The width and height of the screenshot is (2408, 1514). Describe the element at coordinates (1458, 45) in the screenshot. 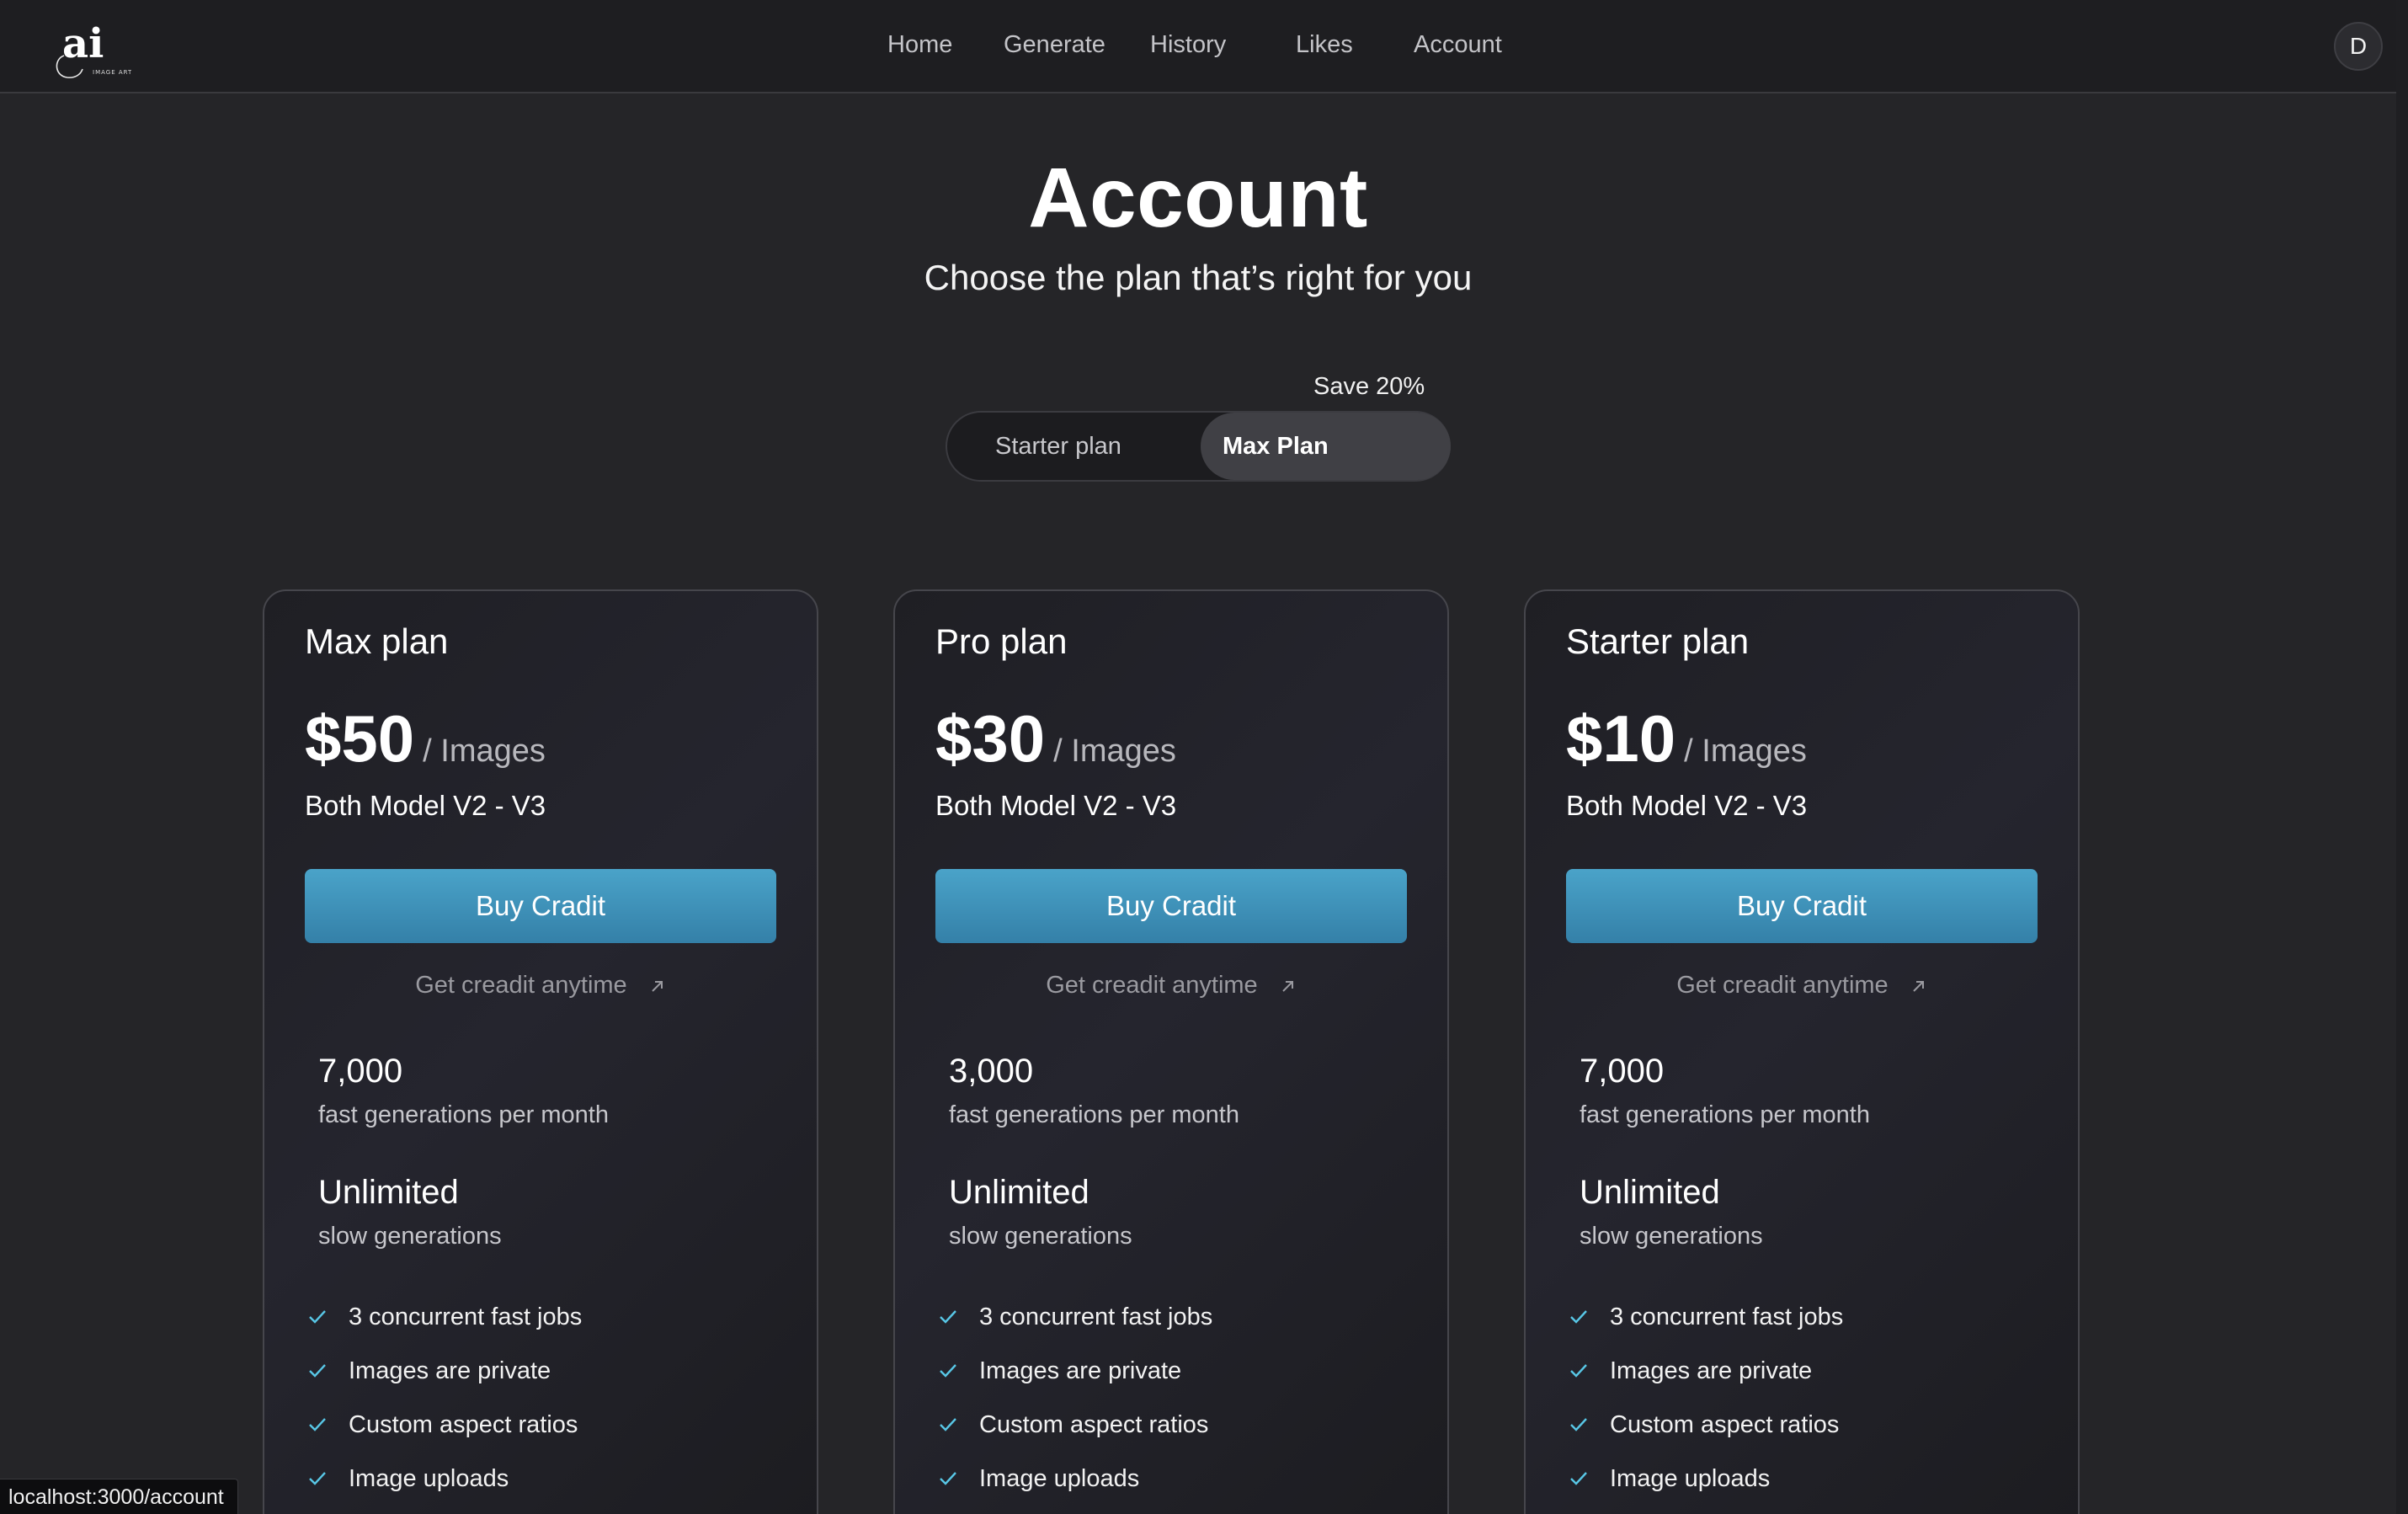

I see `nav-account: Account` at that location.